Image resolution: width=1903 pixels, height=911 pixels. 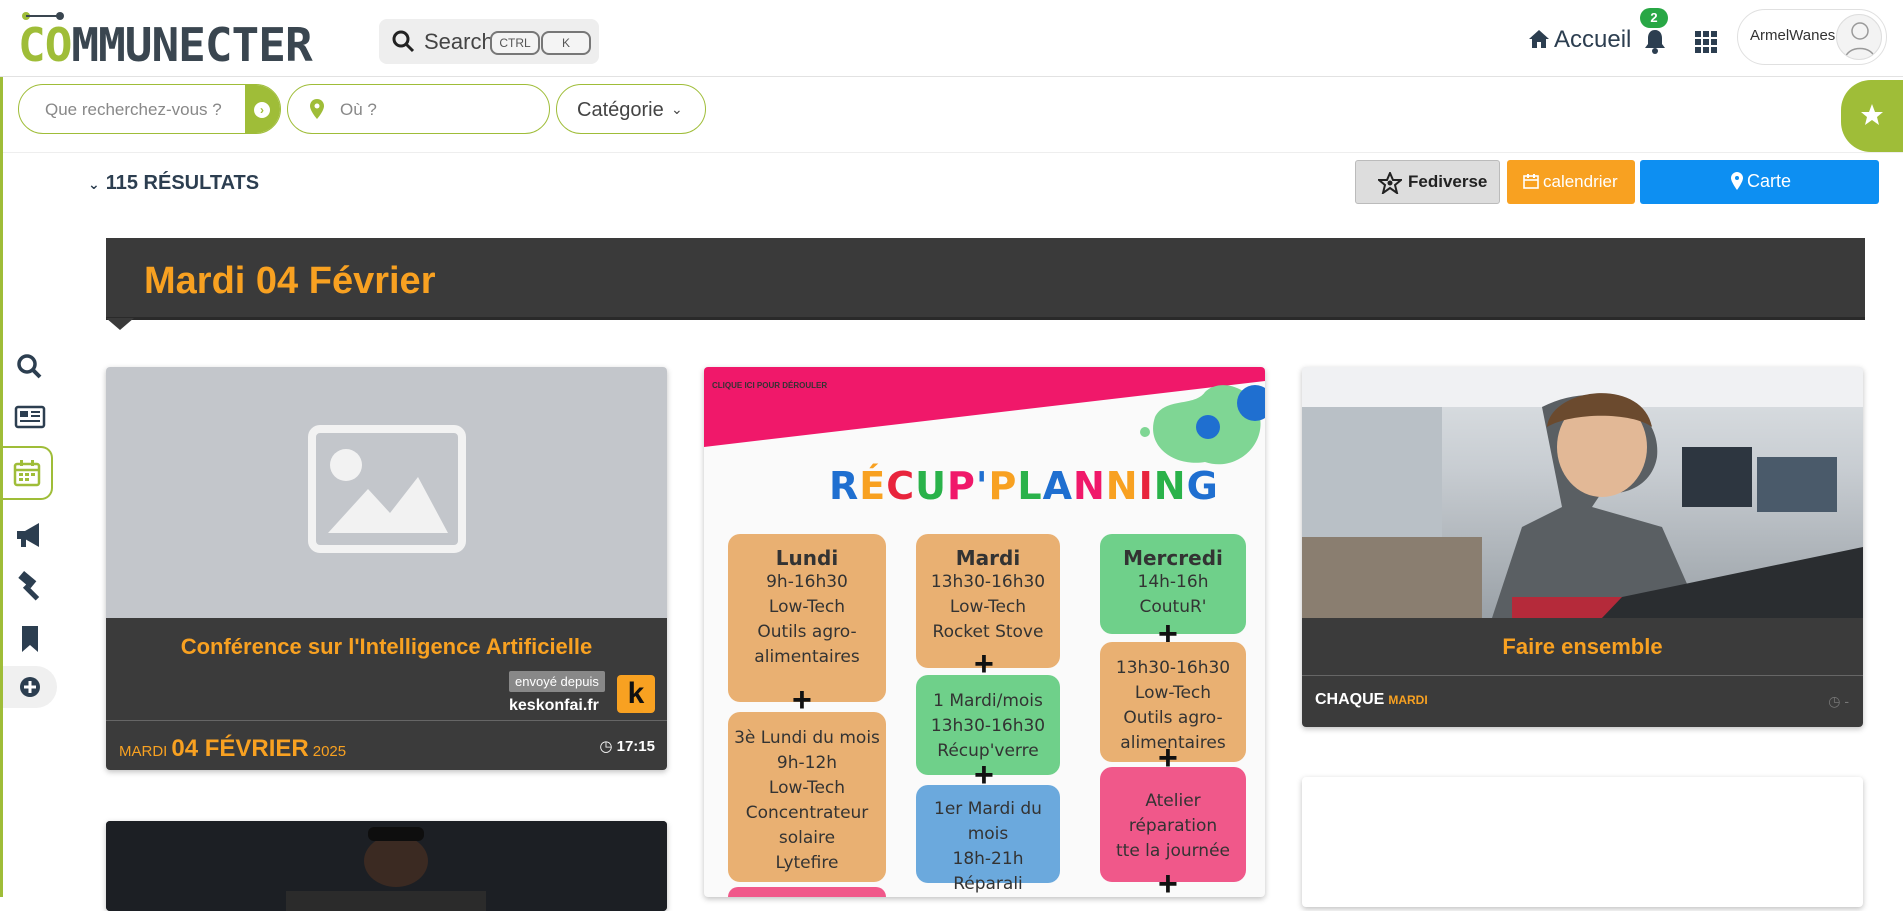 I want to click on planning-line: Atelier, so click(x=1173, y=801).